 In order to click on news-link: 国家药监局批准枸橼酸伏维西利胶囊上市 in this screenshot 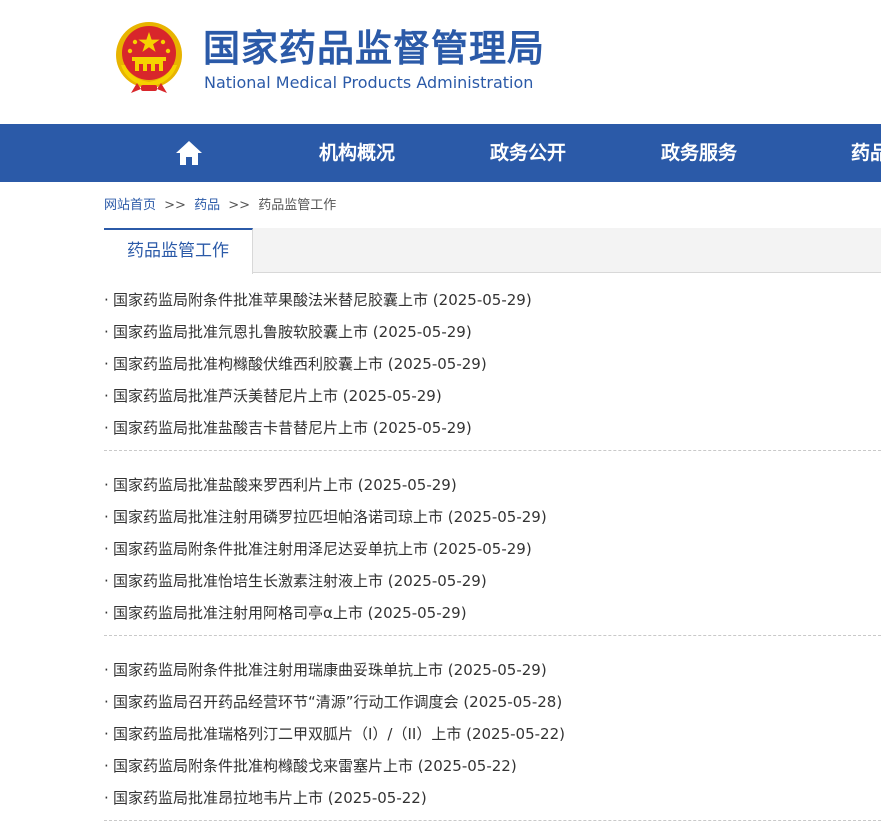, I will do `click(248, 364)`.